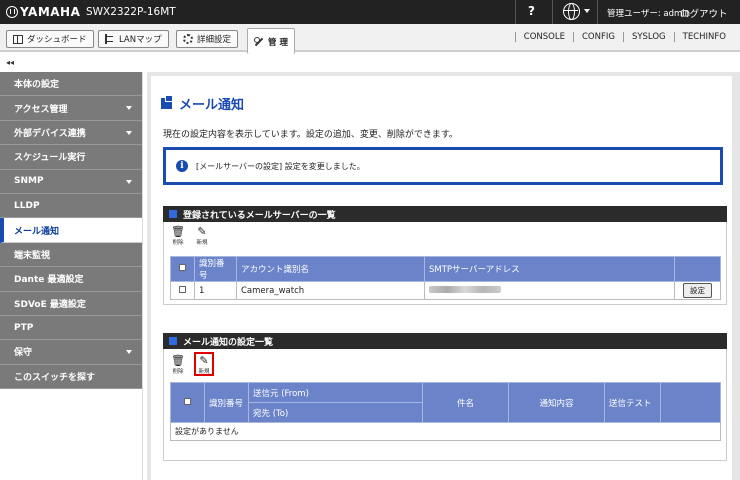  I want to click on col-id: 識別番号, so click(226, 402).